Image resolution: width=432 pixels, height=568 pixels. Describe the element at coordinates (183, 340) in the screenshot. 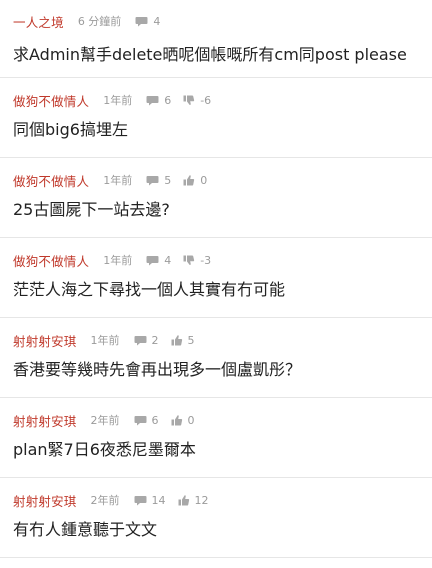

I see `vote-count: 5` at that location.